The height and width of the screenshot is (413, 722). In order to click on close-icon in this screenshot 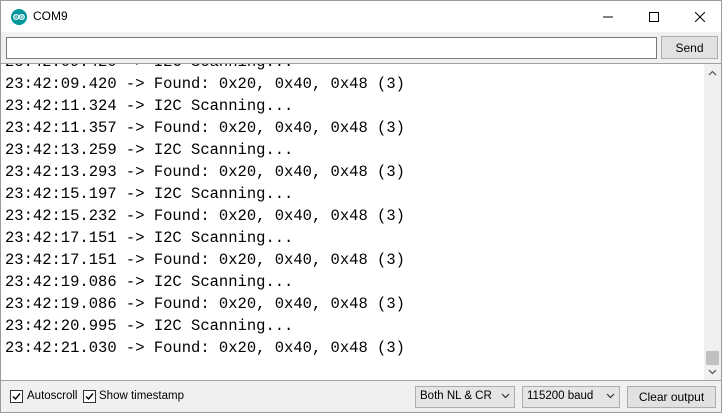, I will do `click(700, 16)`.